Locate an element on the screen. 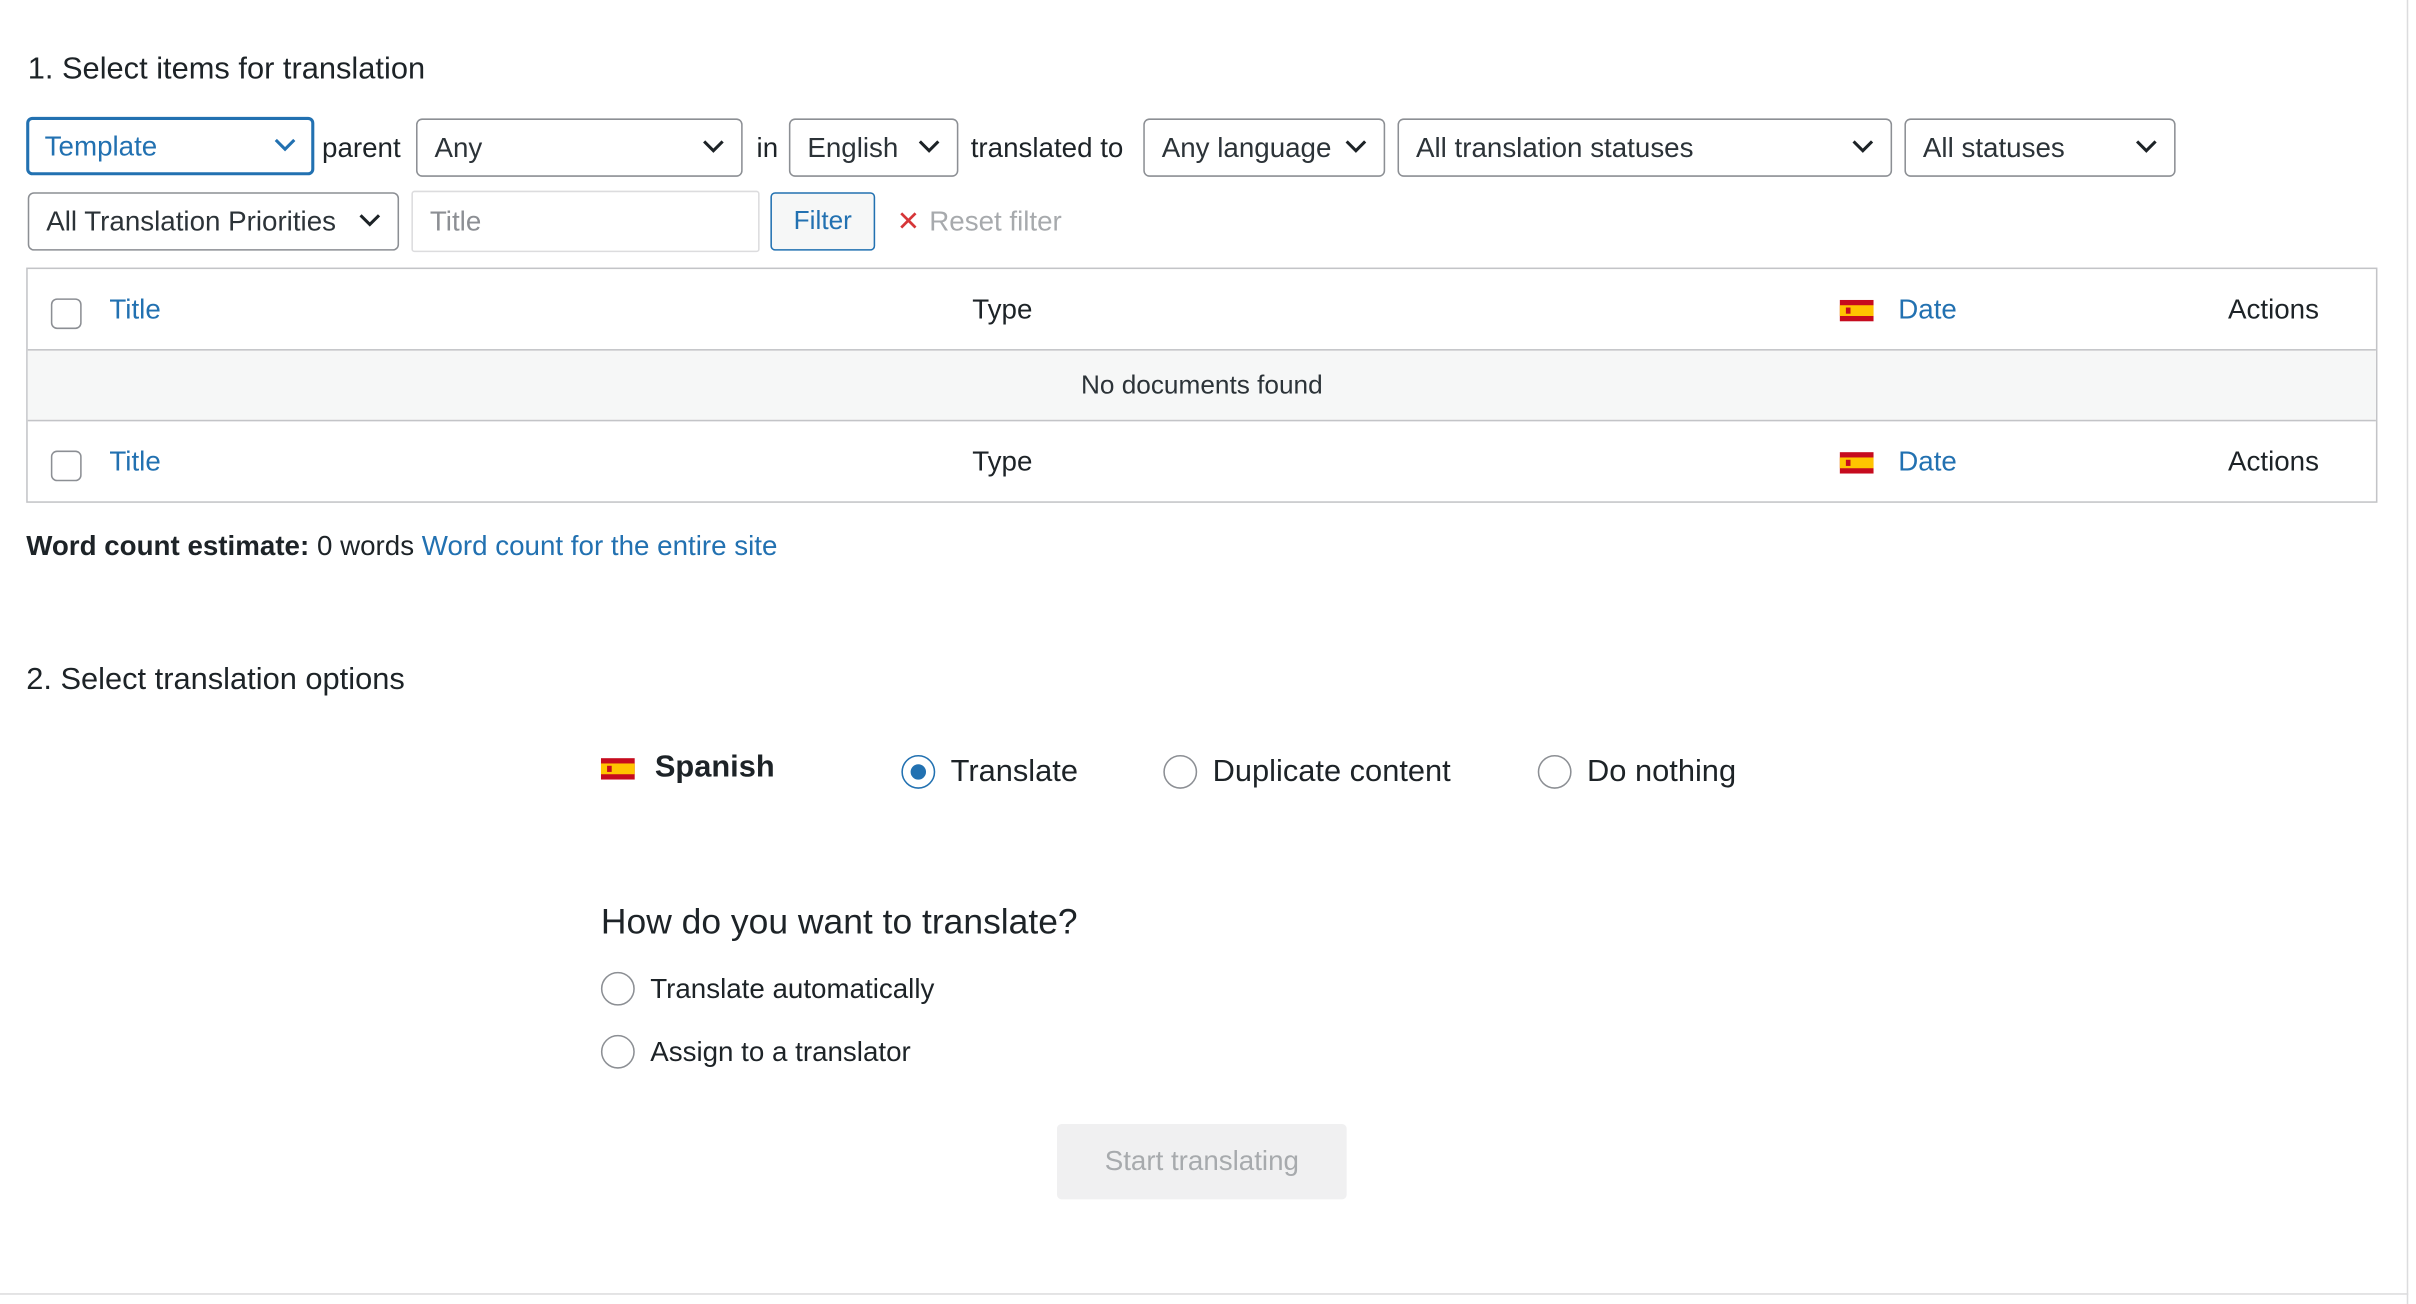 The width and height of the screenshot is (2416, 1304). panel-border-bottom is located at coordinates (1204, 1294).